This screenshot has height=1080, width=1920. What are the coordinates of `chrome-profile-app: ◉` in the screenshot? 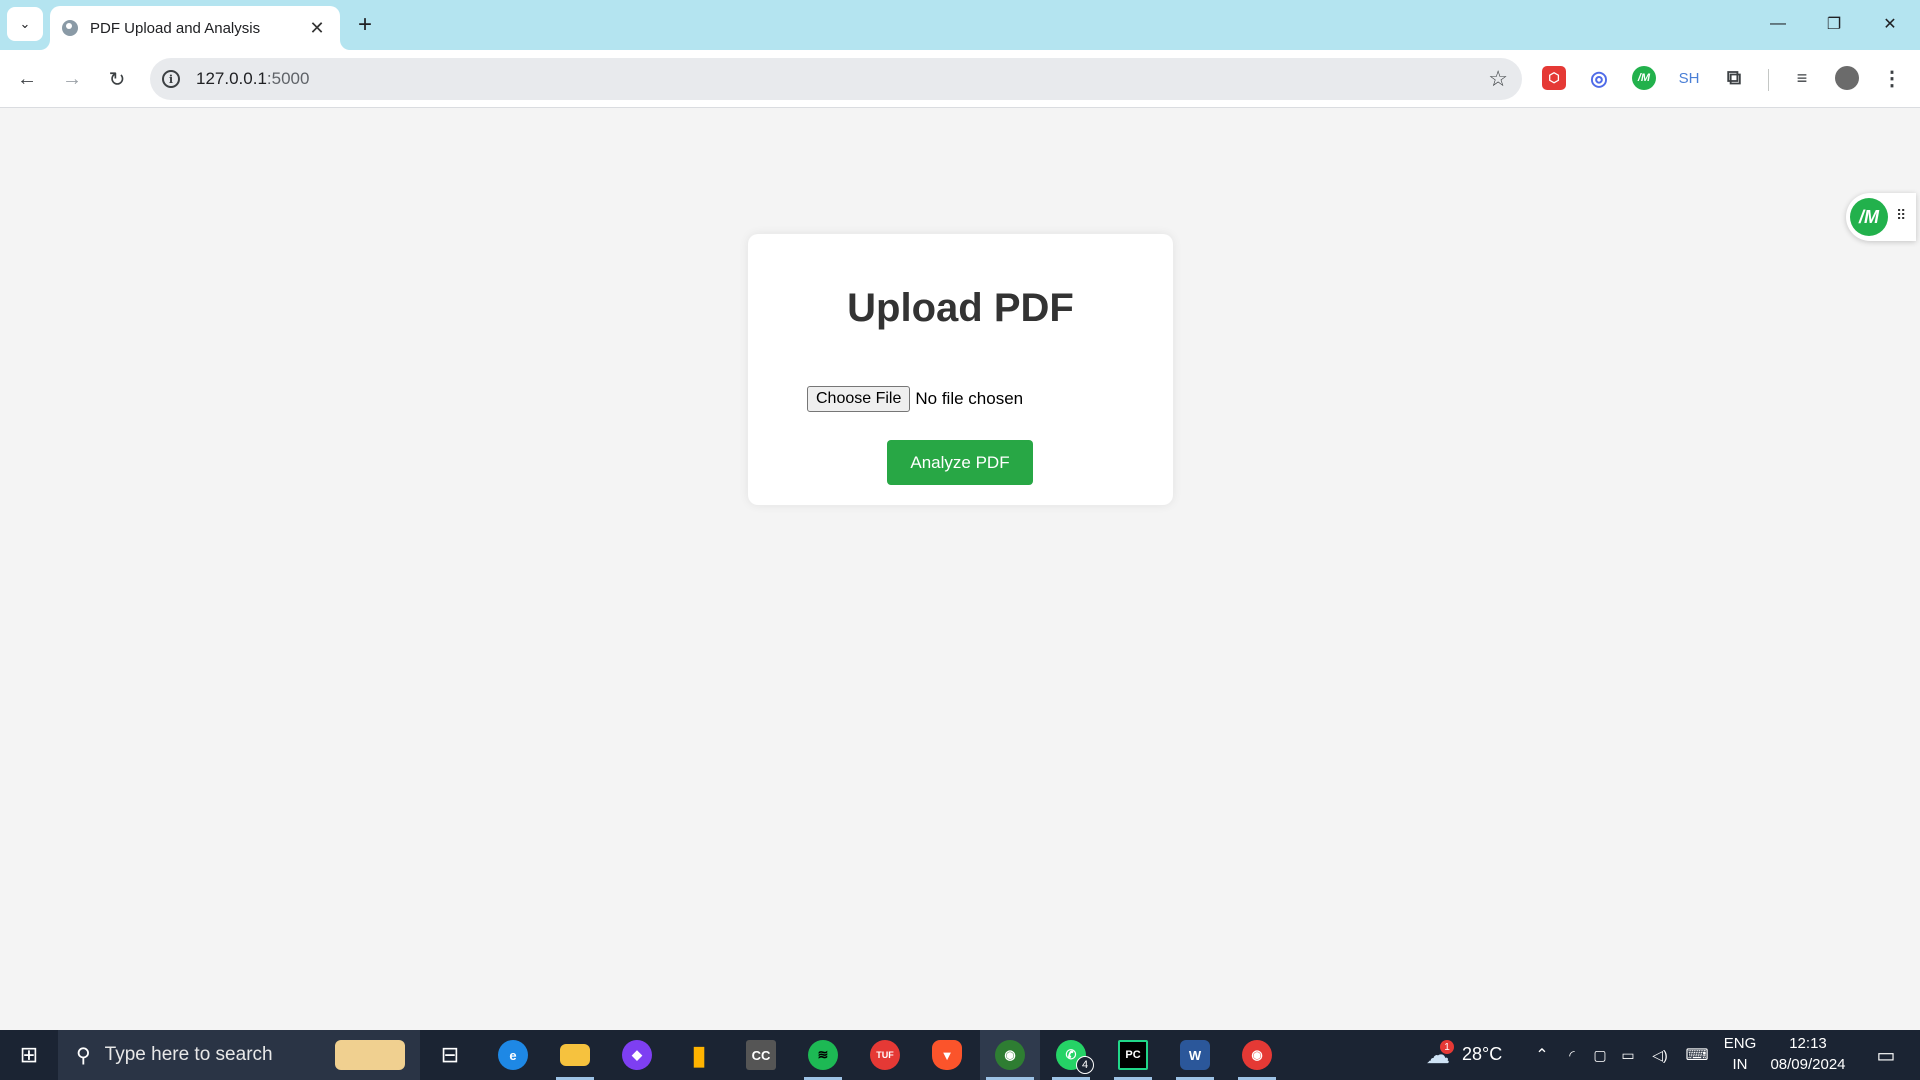 It's located at (1257, 1055).